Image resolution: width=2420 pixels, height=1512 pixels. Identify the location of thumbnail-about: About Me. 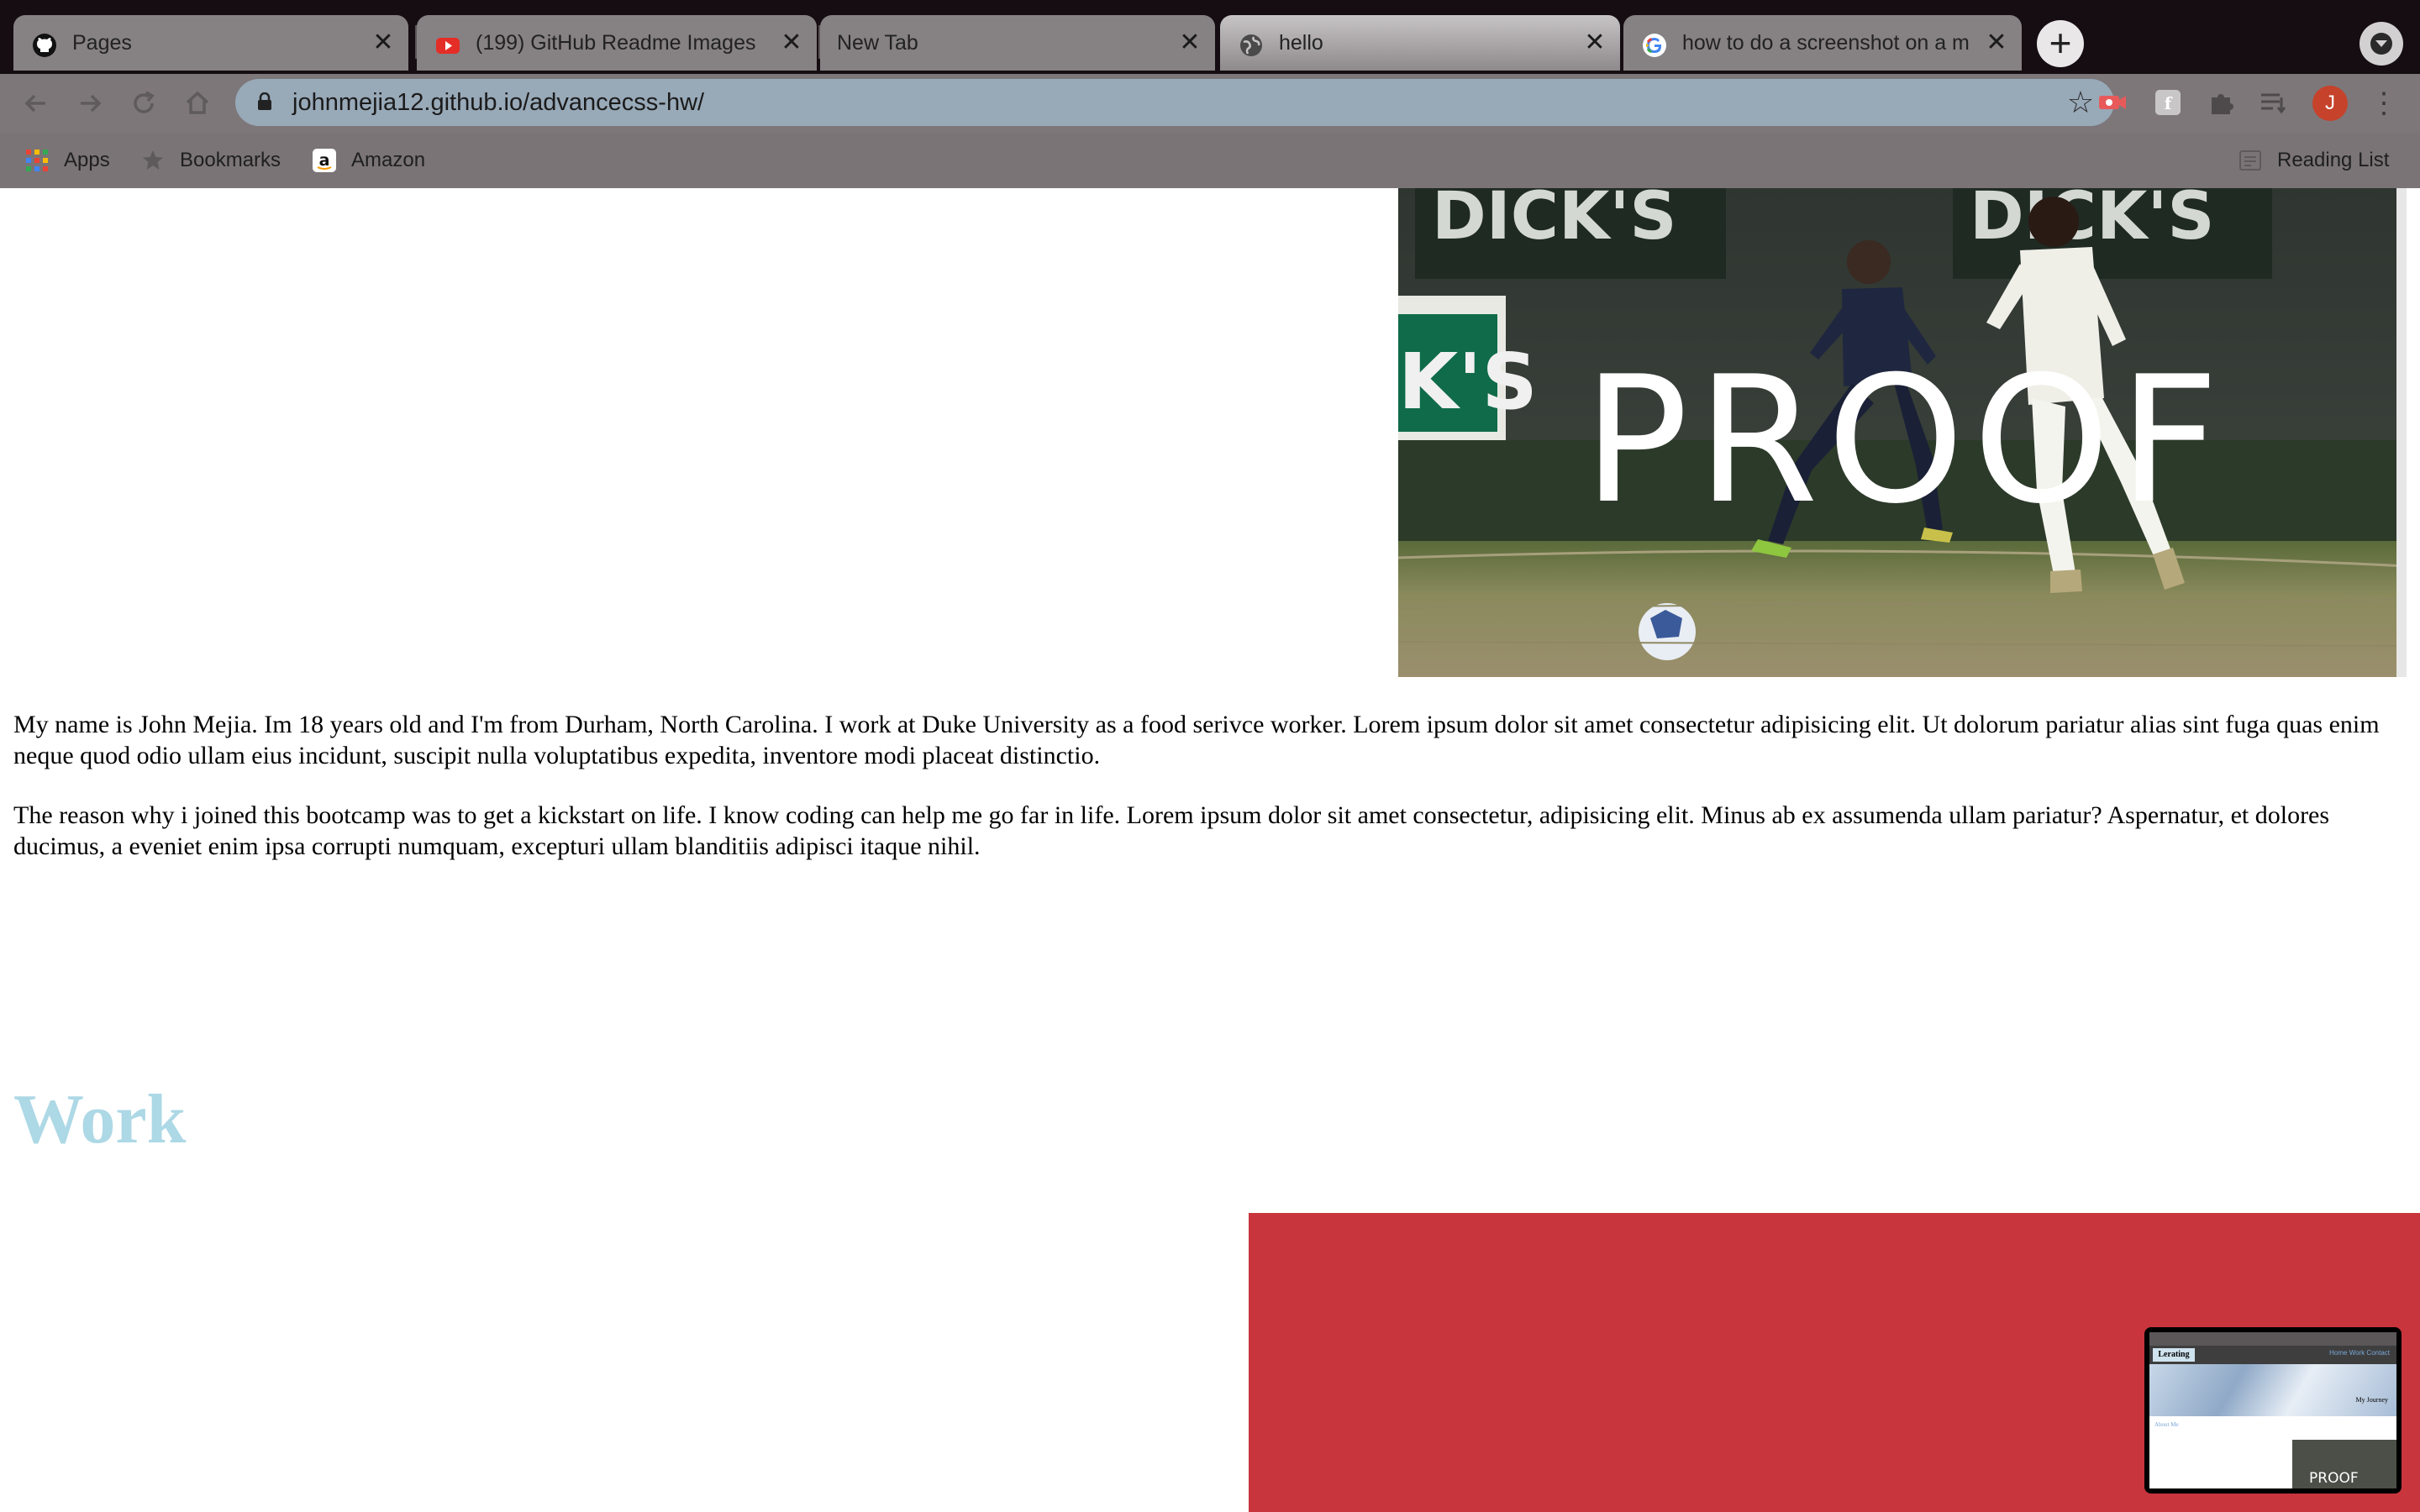
(2166, 1424).